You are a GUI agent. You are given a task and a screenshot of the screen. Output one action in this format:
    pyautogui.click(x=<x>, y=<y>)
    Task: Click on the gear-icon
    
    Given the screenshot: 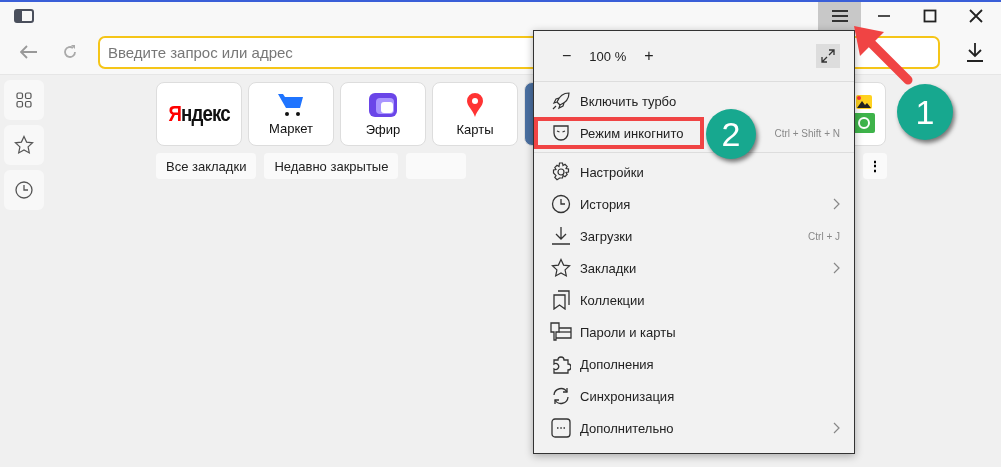 What is the action you would take?
    pyautogui.click(x=561, y=172)
    